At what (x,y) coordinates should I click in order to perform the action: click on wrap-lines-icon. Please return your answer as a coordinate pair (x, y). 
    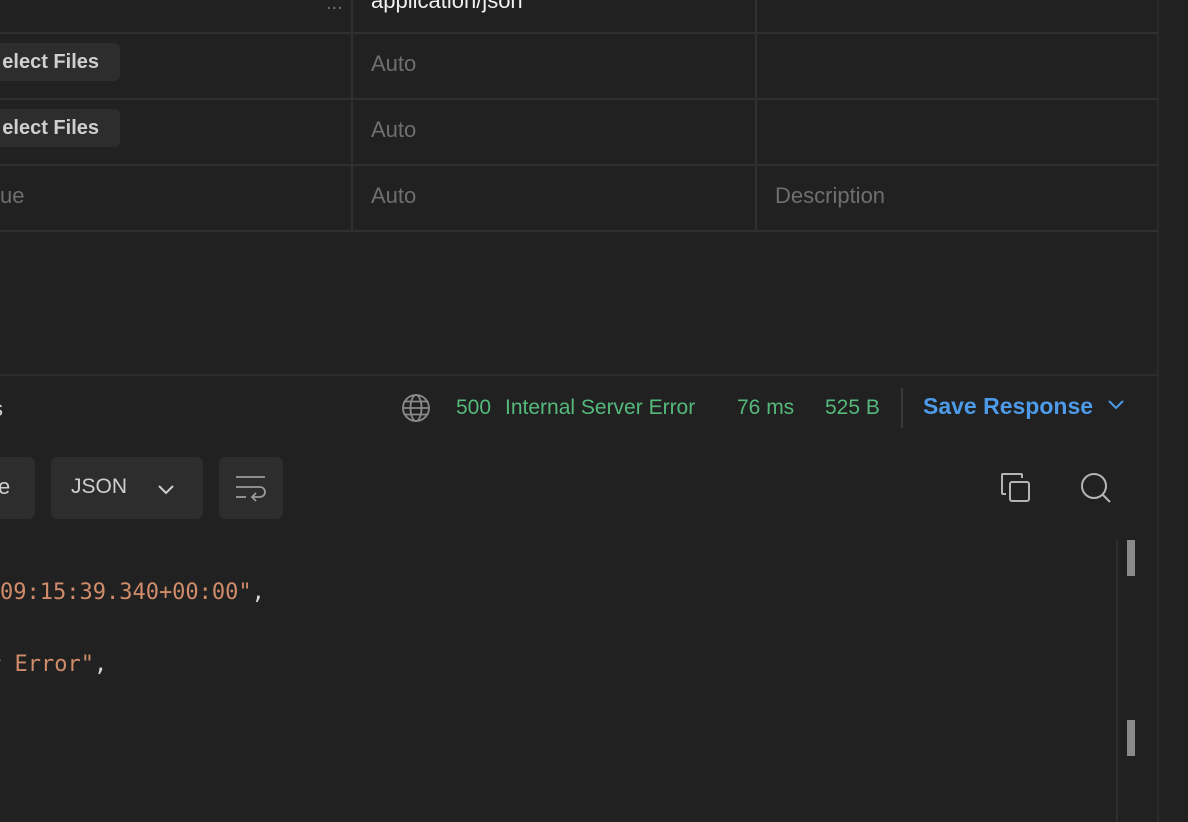
    Looking at the image, I should click on (251, 490).